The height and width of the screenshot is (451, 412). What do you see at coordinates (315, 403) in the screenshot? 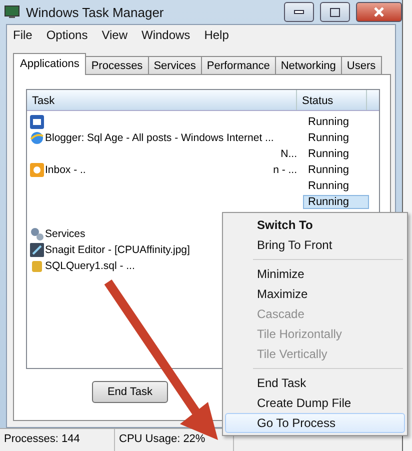
I see `menu-item: Create Dump File` at bounding box center [315, 403].